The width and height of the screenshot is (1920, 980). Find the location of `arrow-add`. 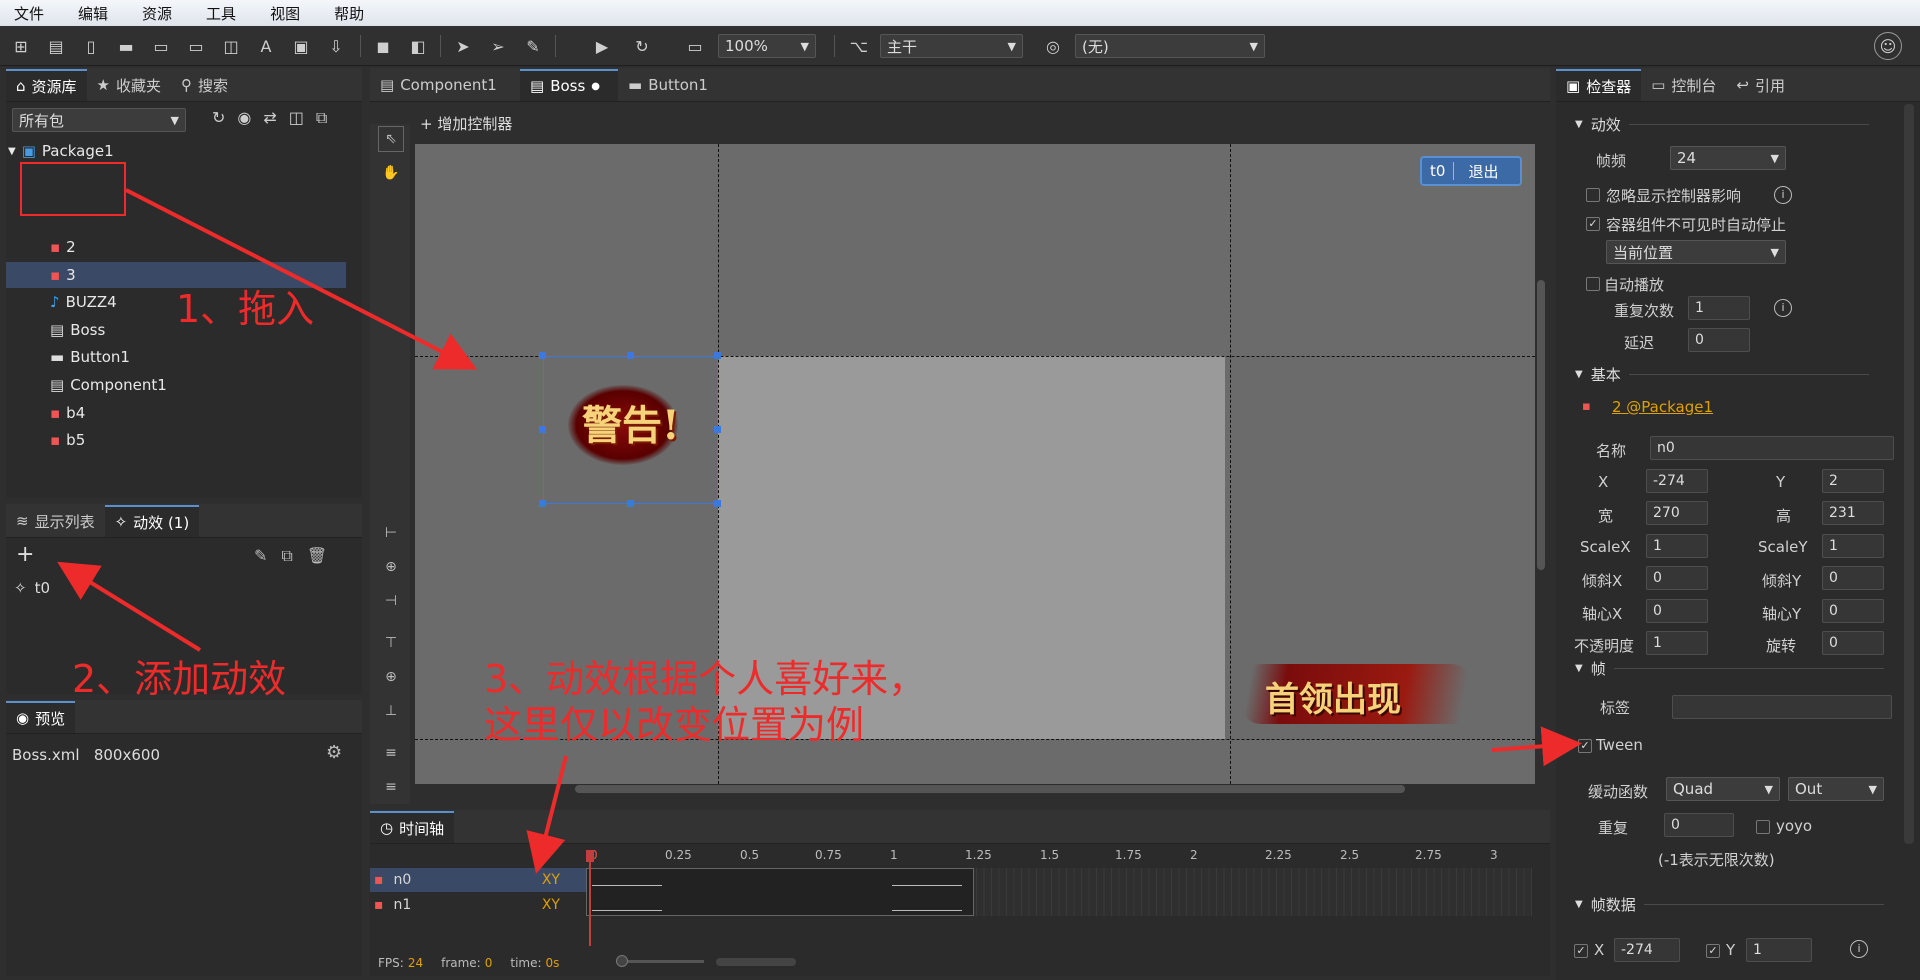

arrow-add is located at coordinates (129, 606).